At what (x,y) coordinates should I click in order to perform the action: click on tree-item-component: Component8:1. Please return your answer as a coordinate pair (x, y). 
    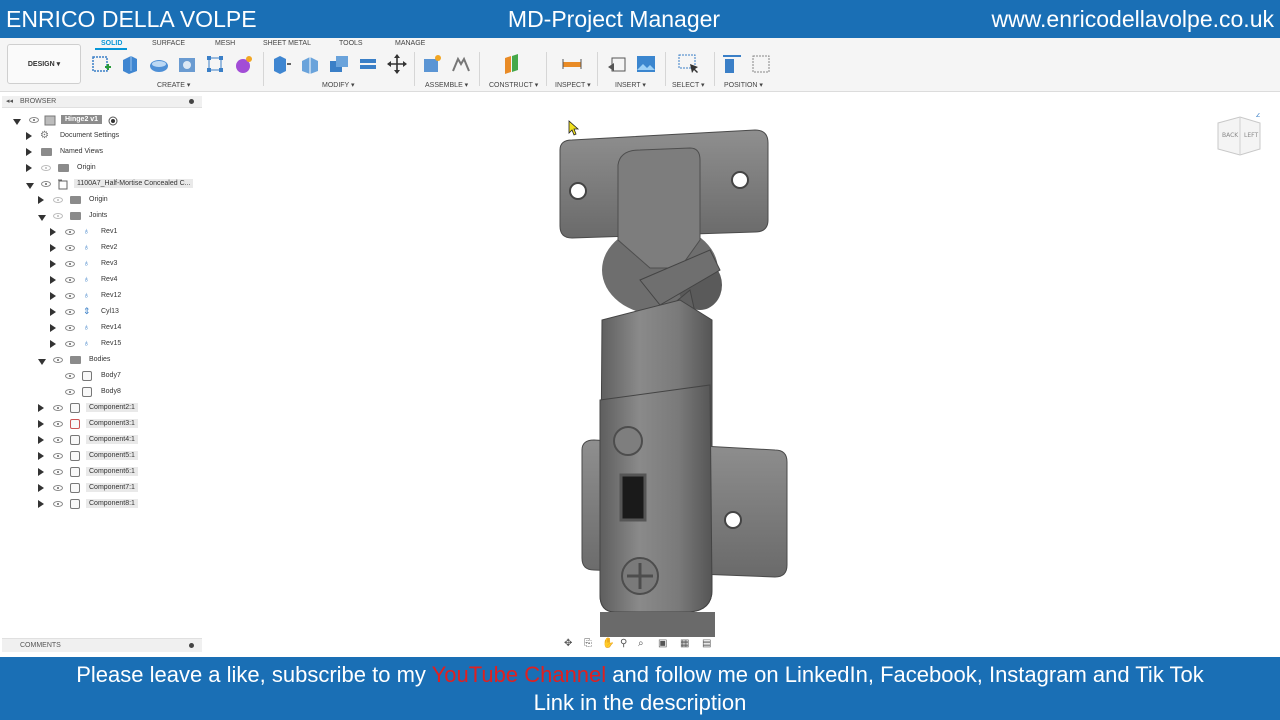
    Looking at the image, I should click on (102, 505).